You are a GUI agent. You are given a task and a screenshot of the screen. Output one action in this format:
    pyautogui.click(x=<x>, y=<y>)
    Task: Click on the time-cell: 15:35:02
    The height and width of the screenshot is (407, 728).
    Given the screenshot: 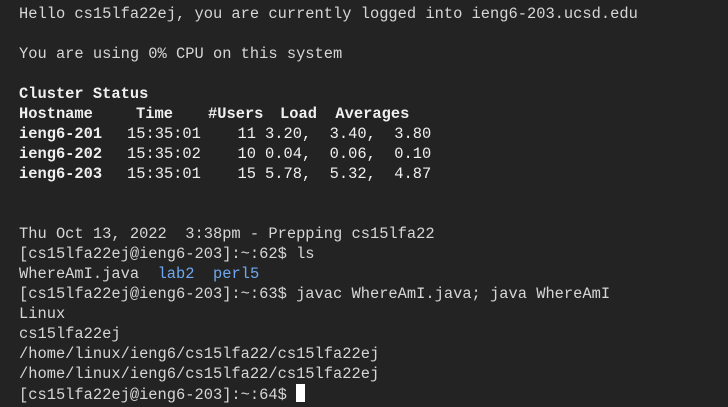 What is the action you would take?
    pyautogui.click(x=164, y=154)
    